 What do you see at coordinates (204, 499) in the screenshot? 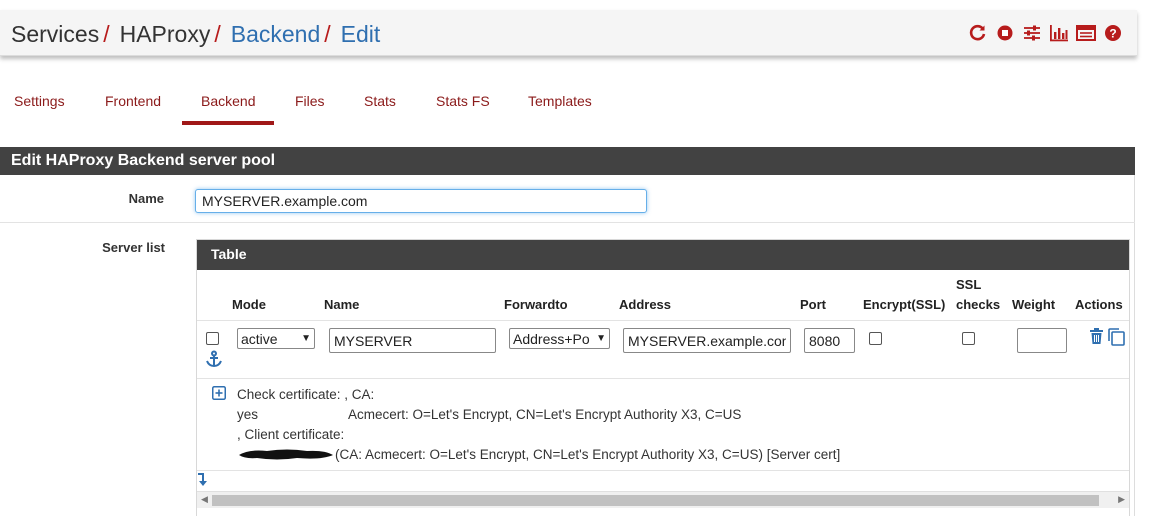
I see `scroll-left-icon: ◀` at bounding box center [204, 499].